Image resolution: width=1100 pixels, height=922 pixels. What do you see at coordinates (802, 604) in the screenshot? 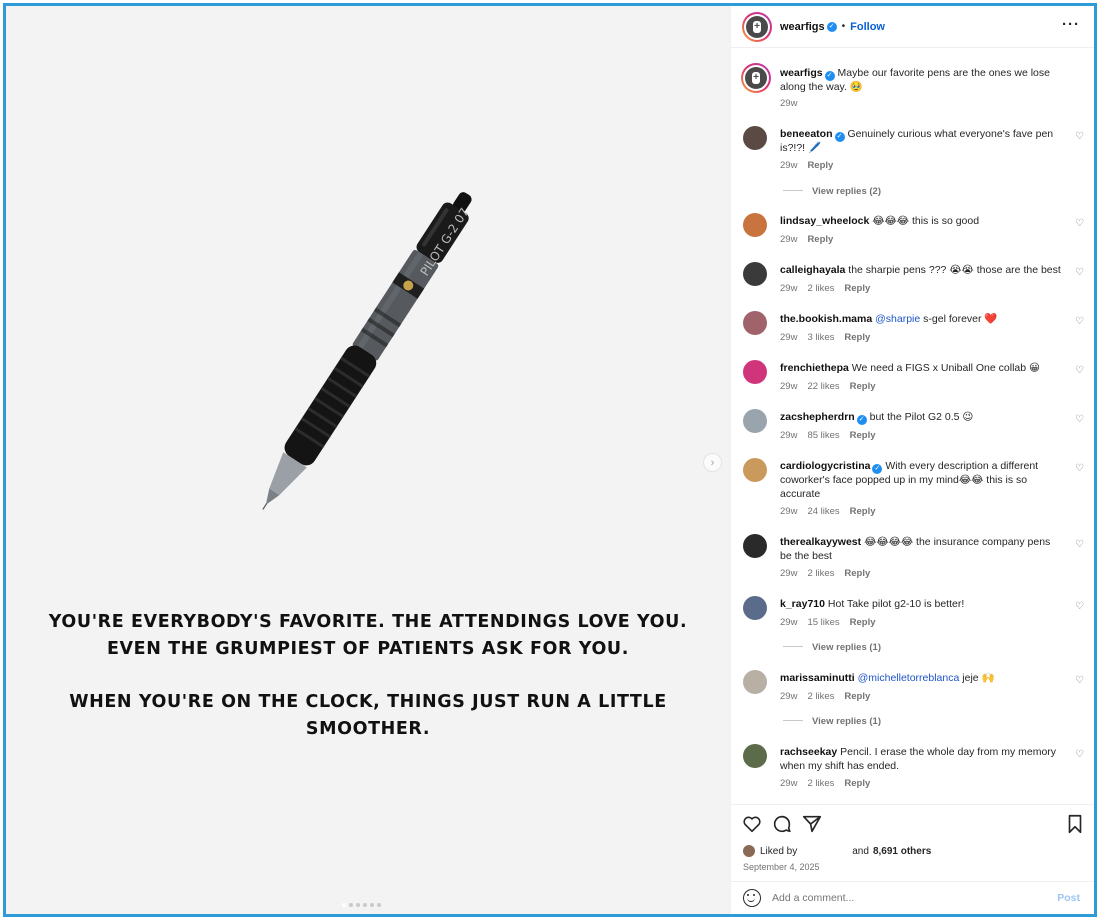
I see `comment-username: k_ray710` at bounding box center [802, 604].